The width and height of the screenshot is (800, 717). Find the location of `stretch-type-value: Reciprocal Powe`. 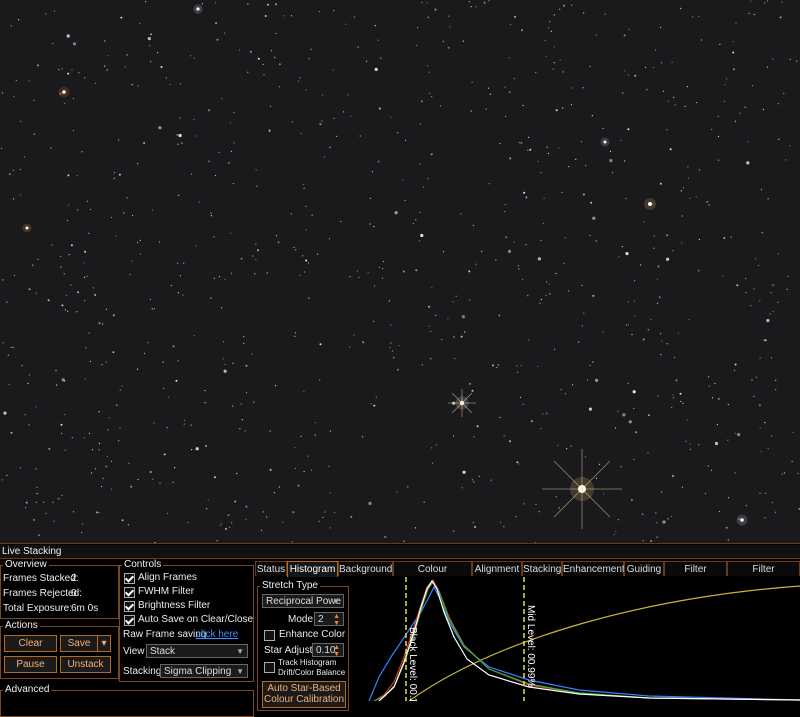

stretch-type-value: Reciprocal Powe is located at coordinates (304, 601).